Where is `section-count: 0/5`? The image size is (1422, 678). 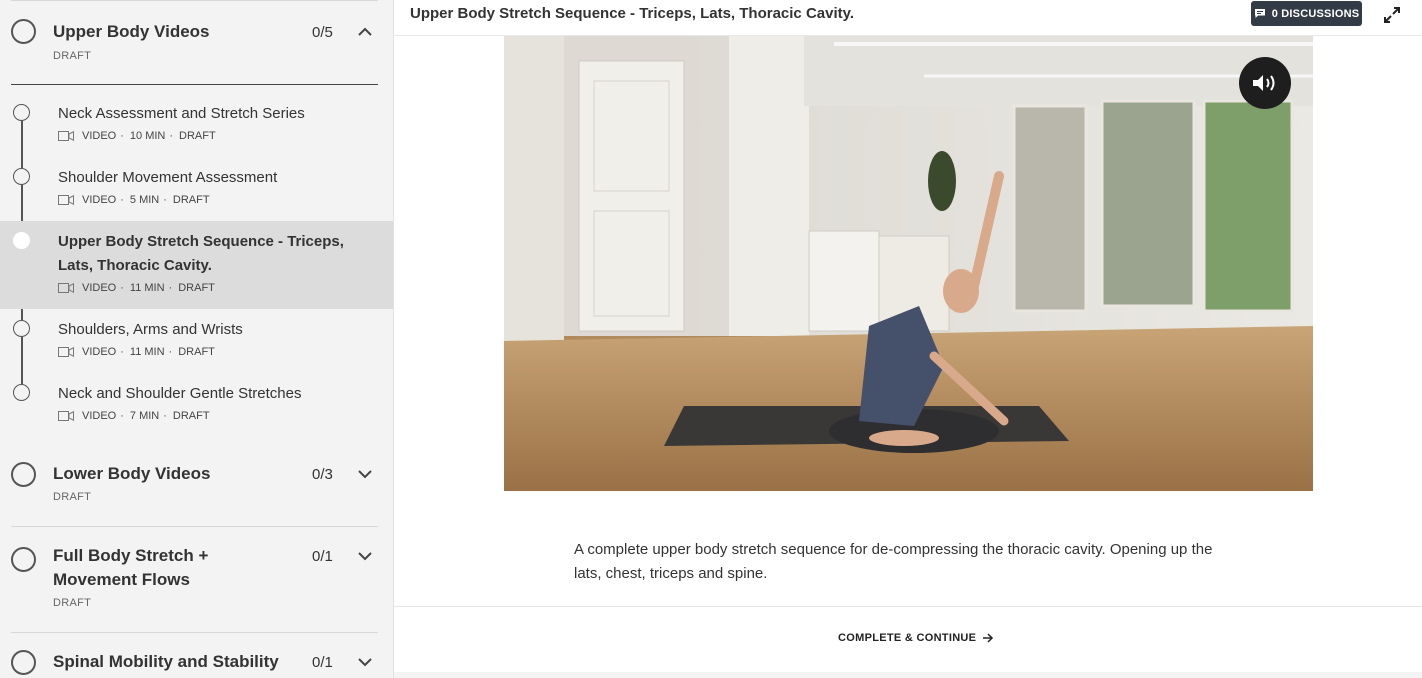
section-count: 0/5 is located at coordinates (322, 32).